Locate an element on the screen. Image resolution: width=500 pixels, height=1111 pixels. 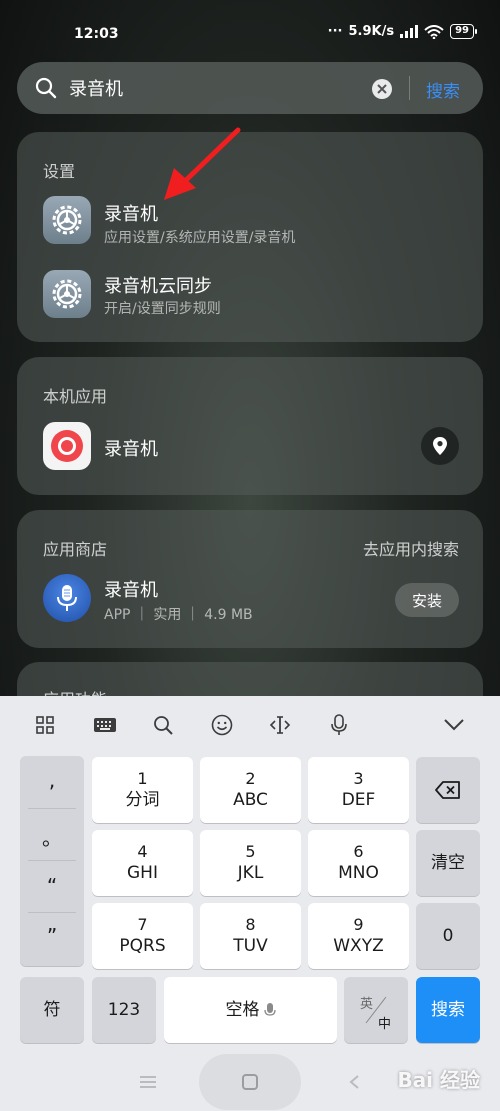
punct-period: 。 is located at coordinates (52, 836).